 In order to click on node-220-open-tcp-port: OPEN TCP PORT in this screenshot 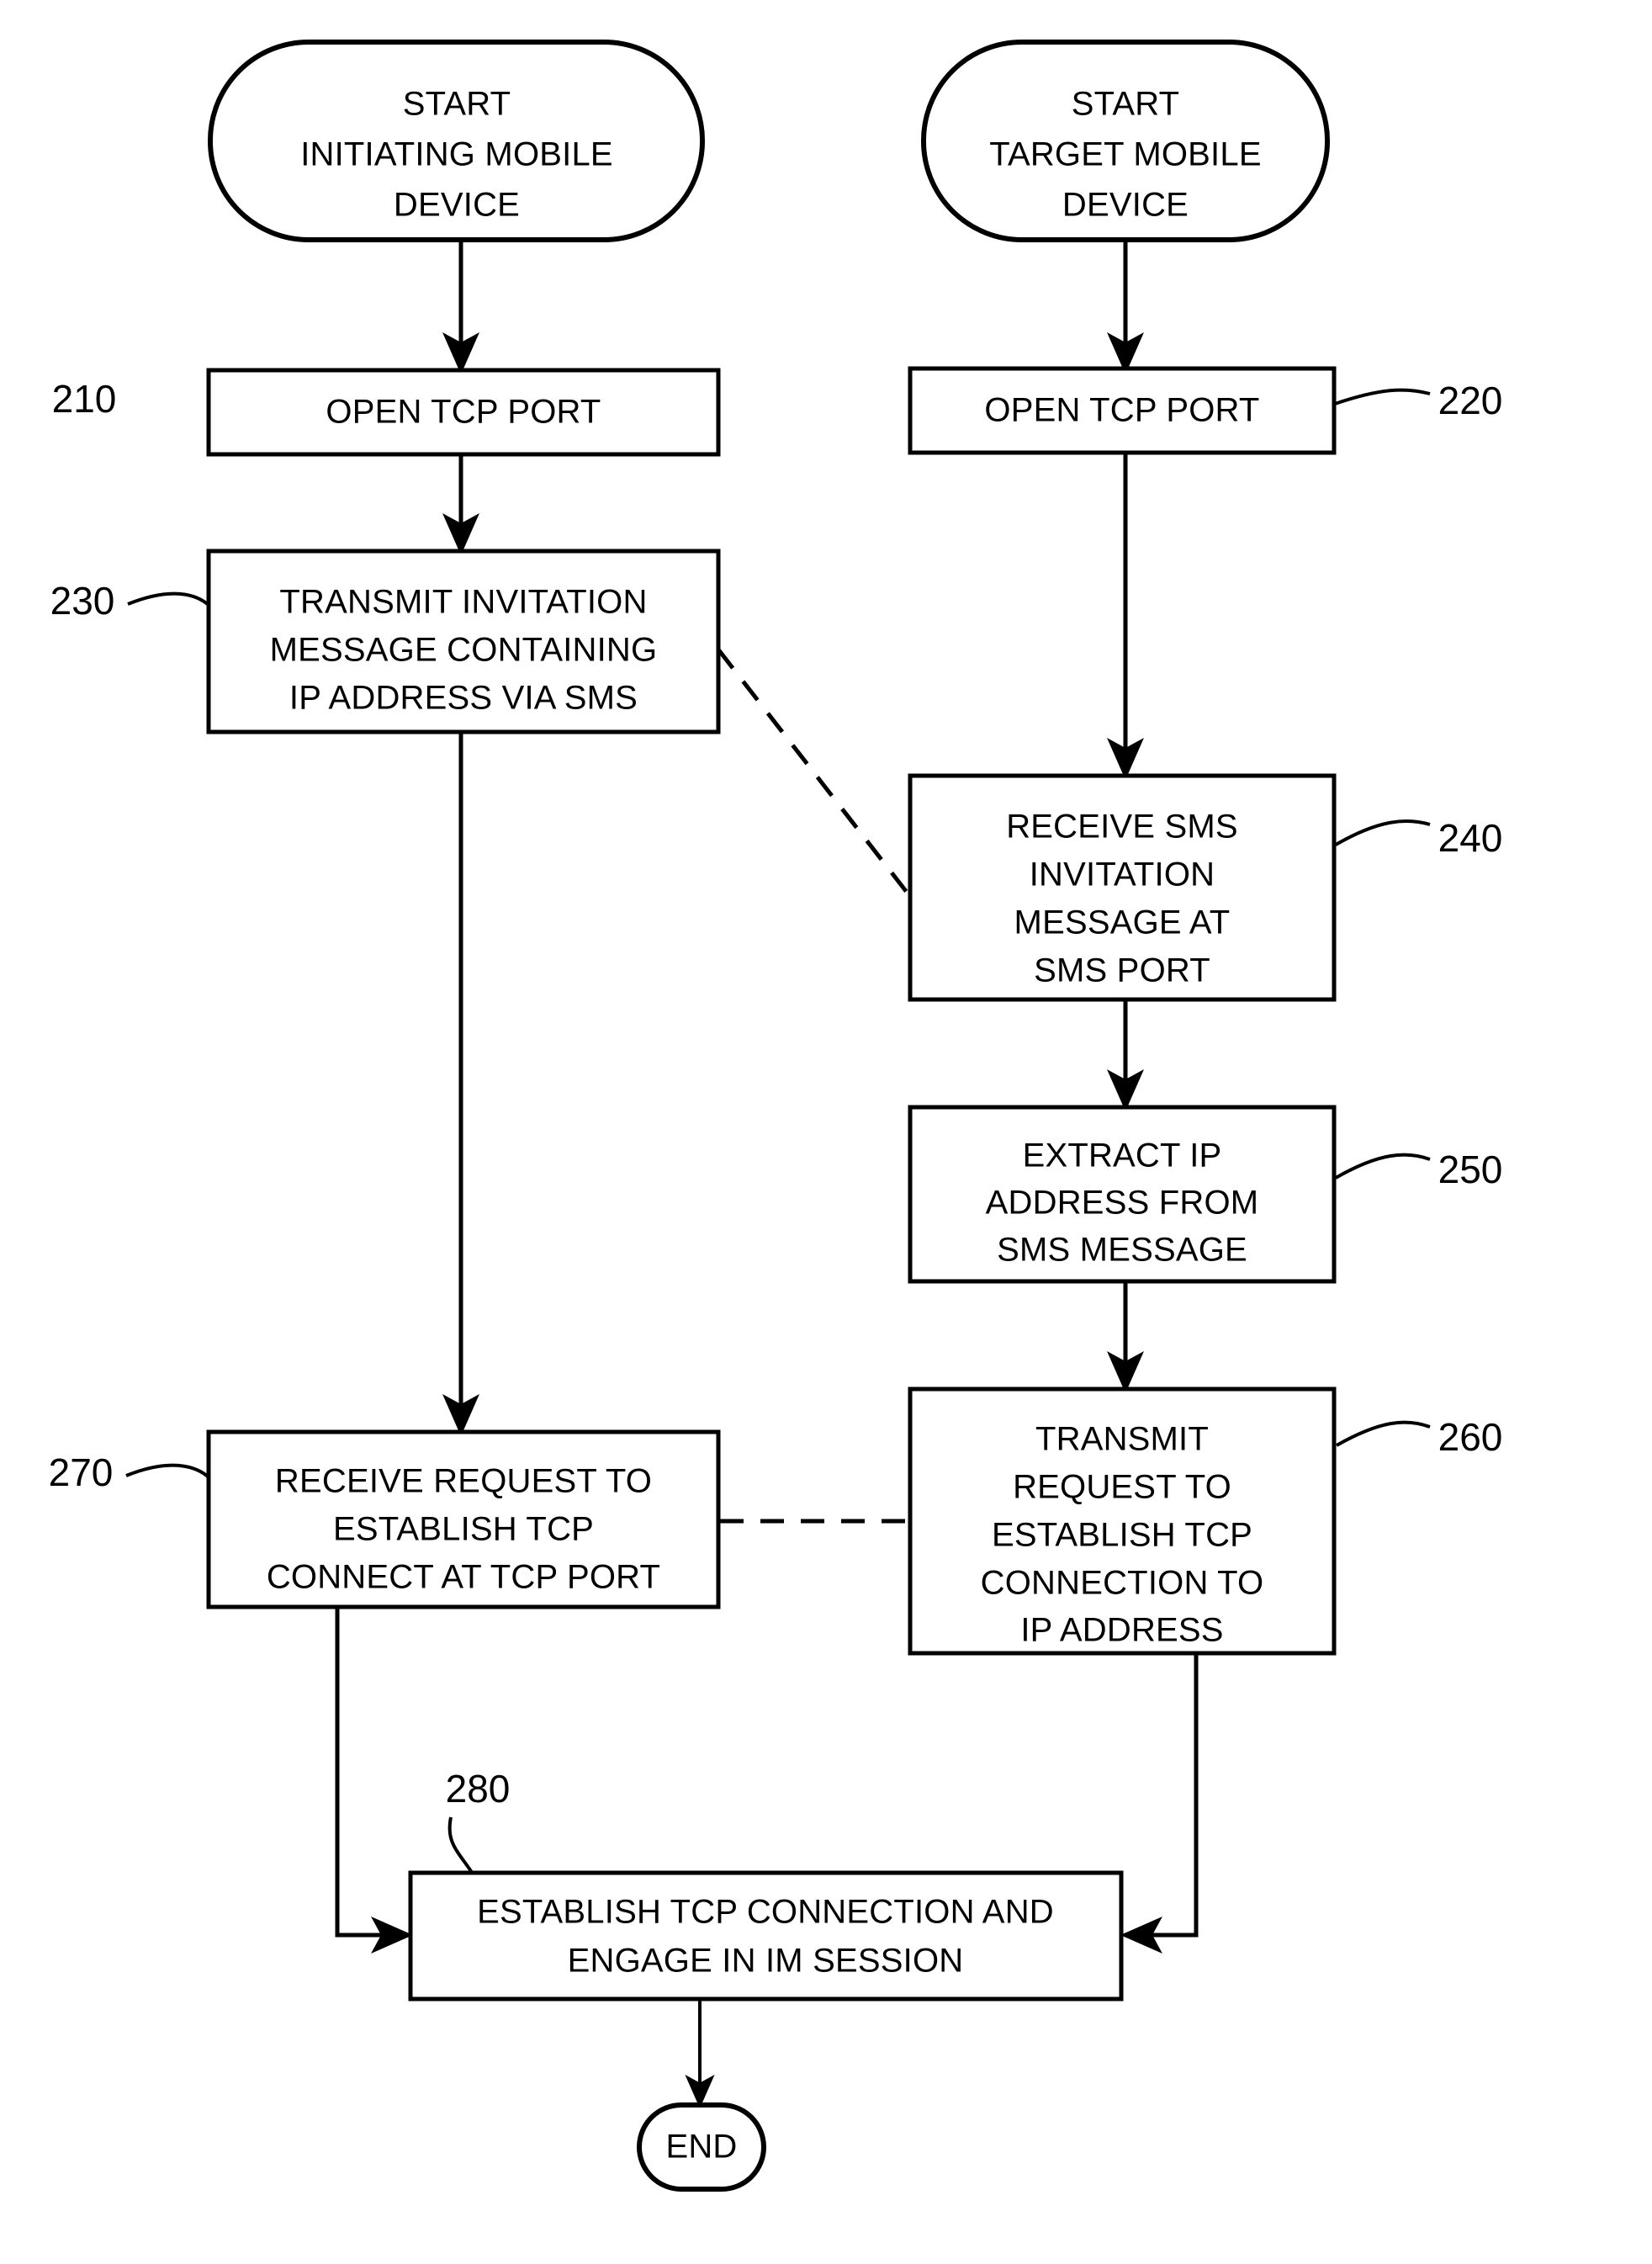, I will do `click(1122, 410)`.